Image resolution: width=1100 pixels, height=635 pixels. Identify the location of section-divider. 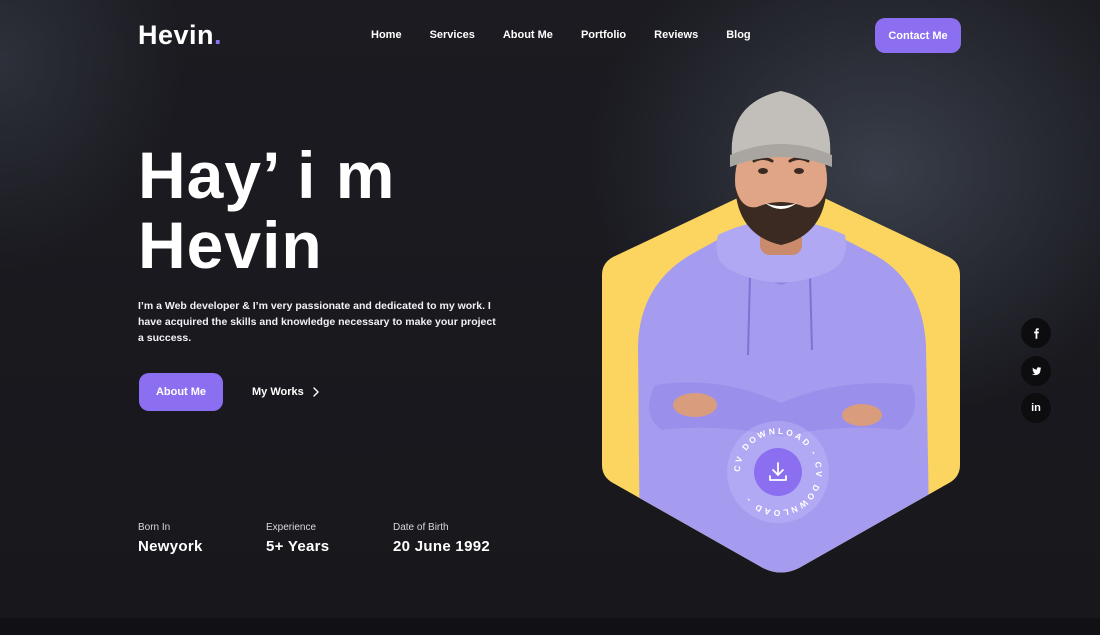
(550, 626).